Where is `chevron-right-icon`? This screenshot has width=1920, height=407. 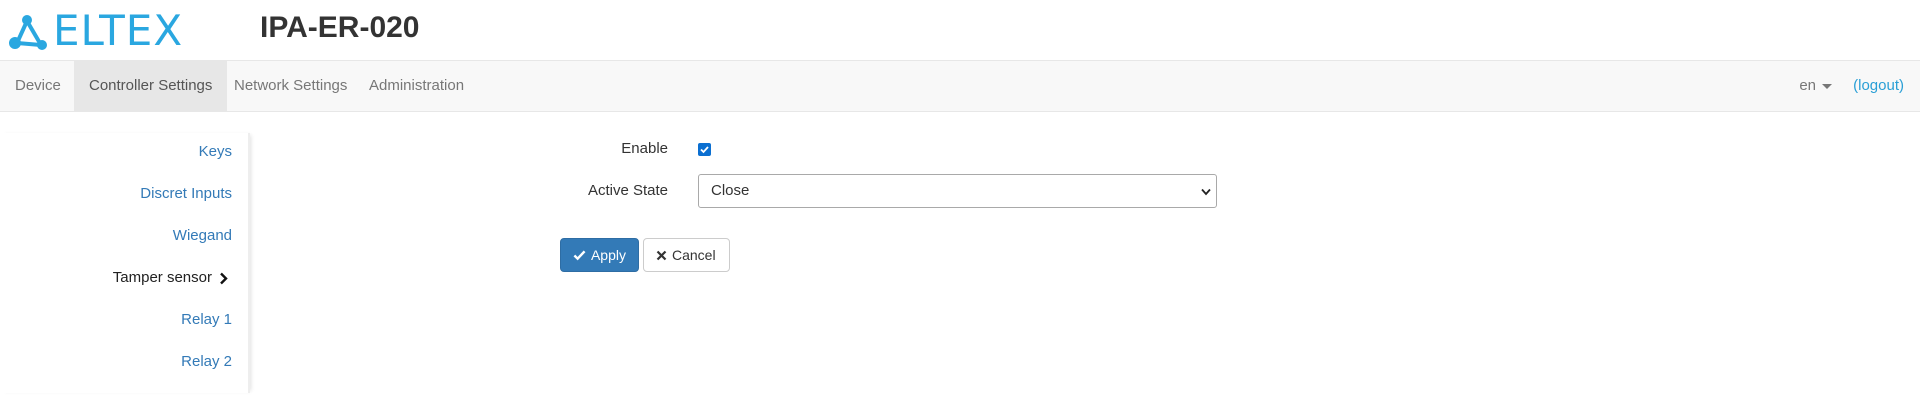
chevron-right-icon is located at coordinates (223, 278).